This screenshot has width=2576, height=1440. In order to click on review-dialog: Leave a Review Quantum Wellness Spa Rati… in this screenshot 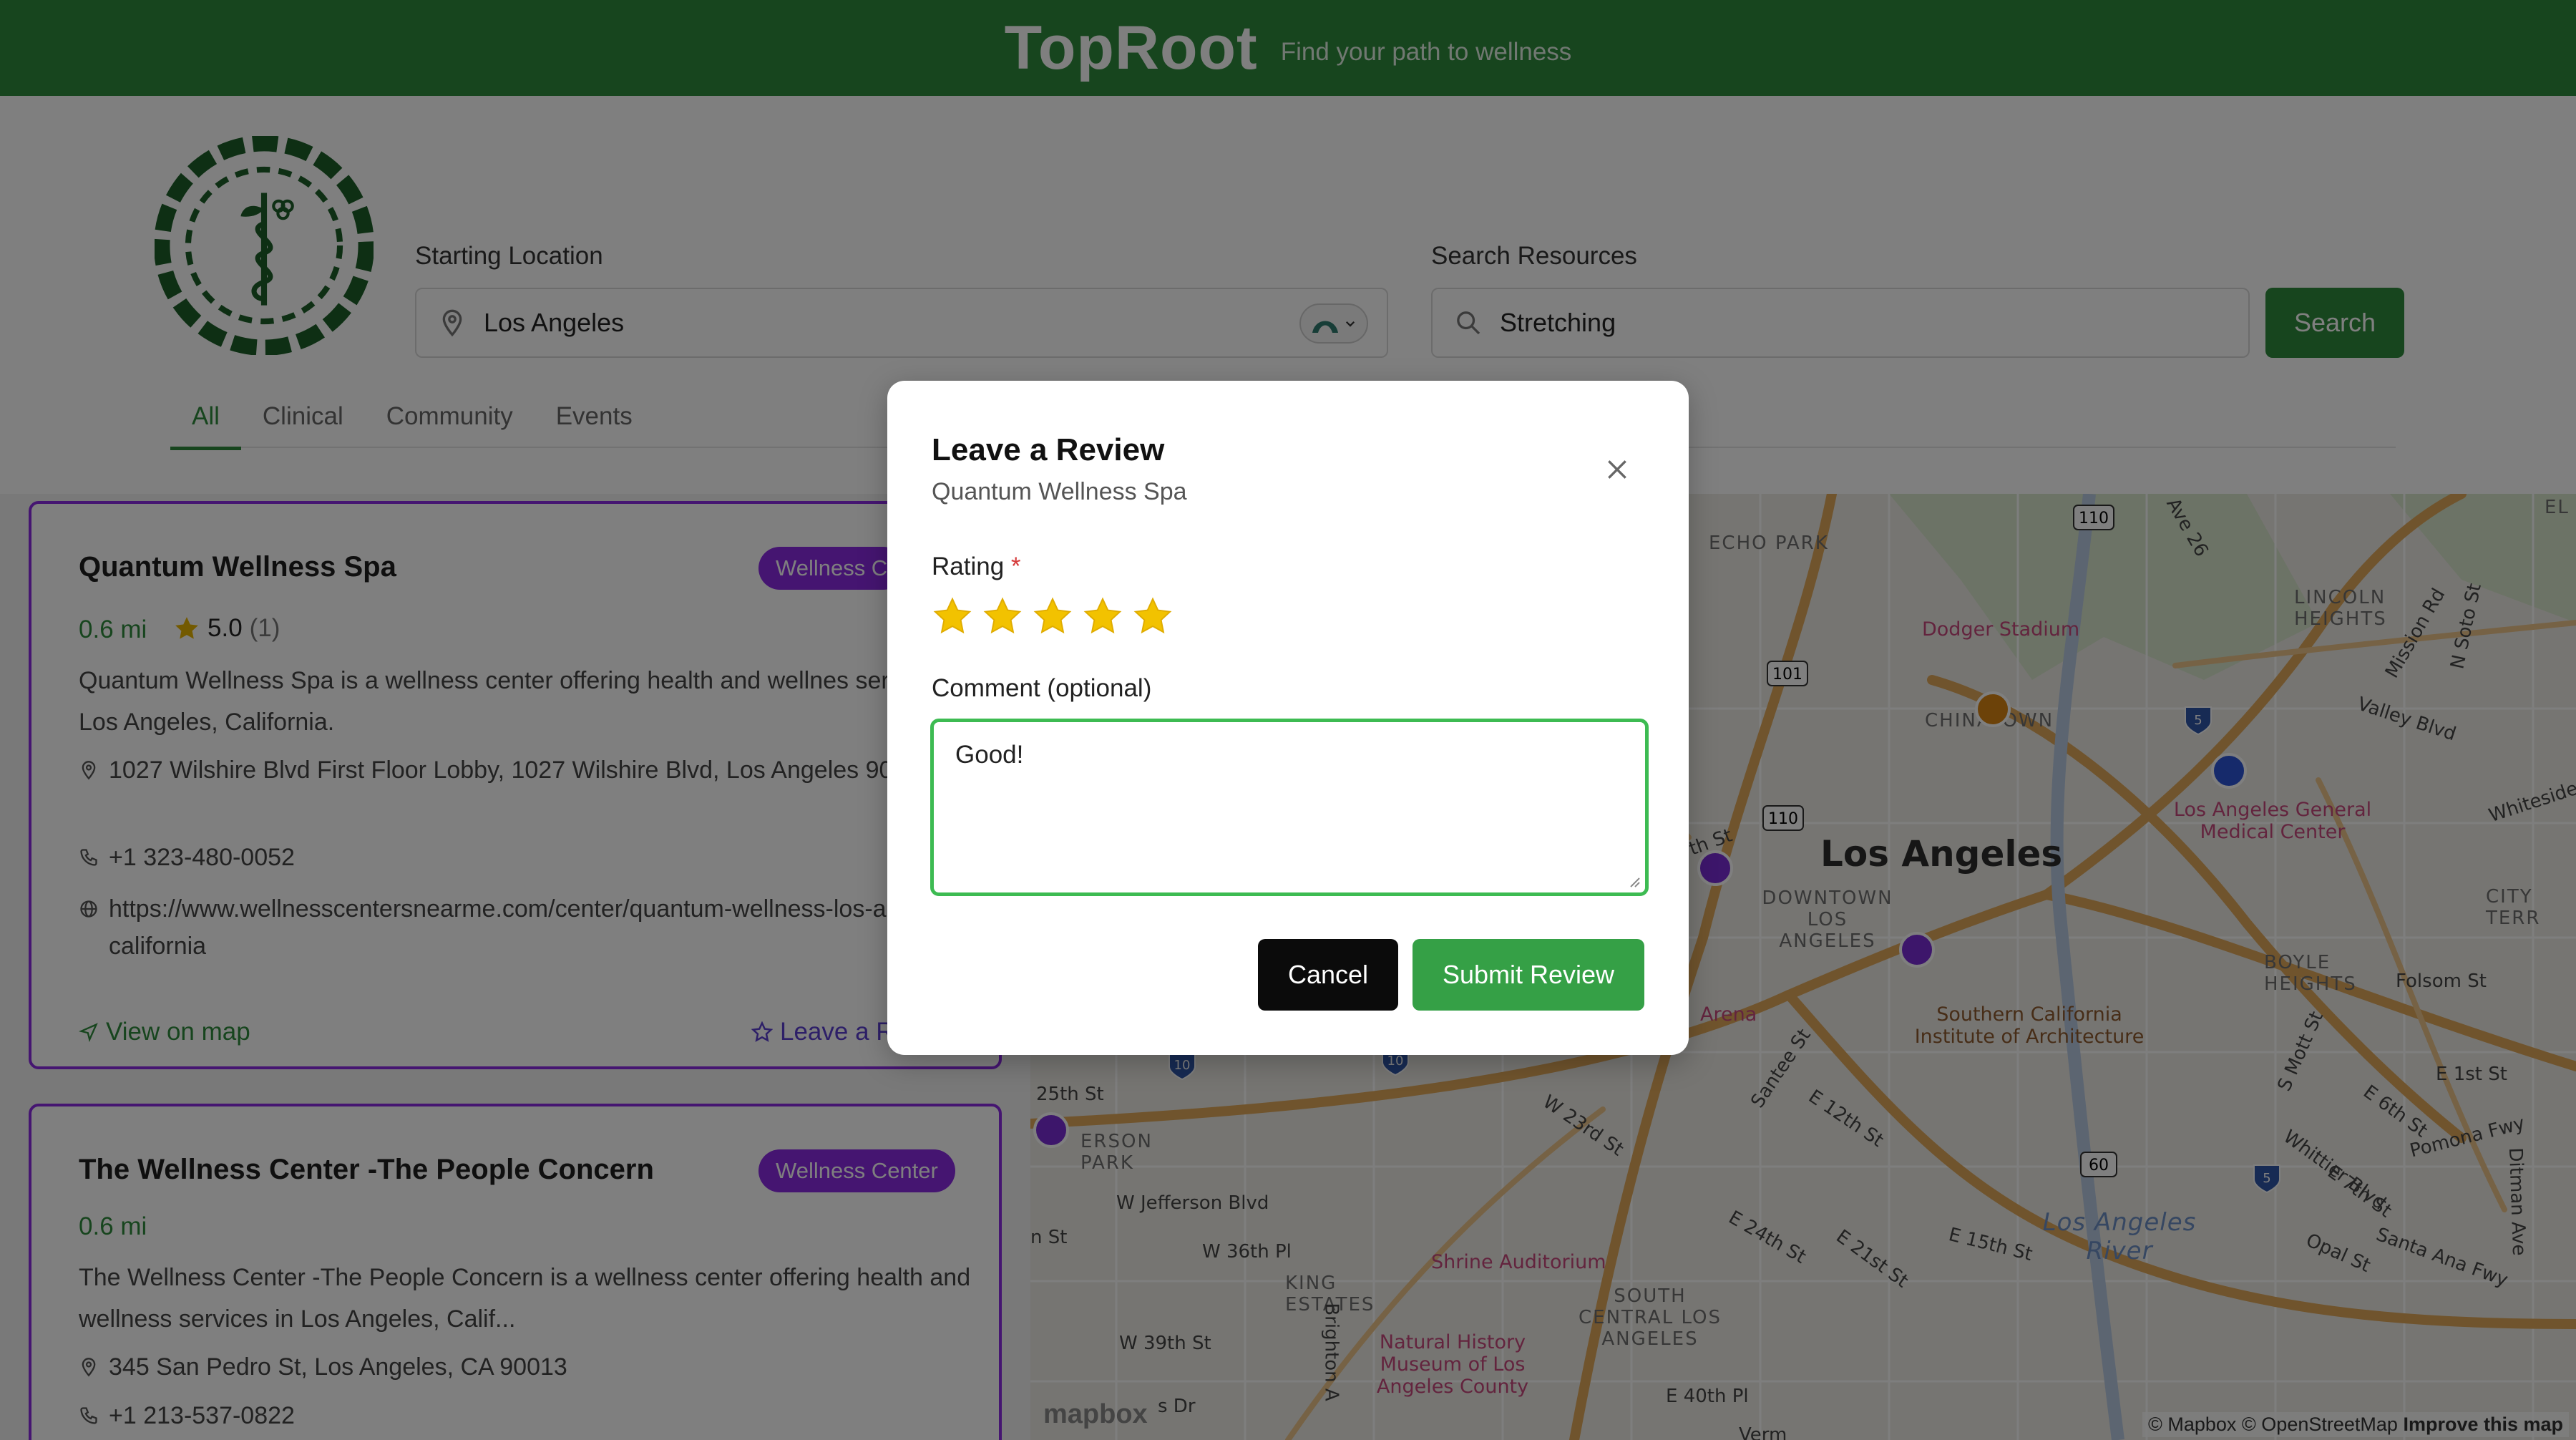, I will do `click(1288, 718)`.